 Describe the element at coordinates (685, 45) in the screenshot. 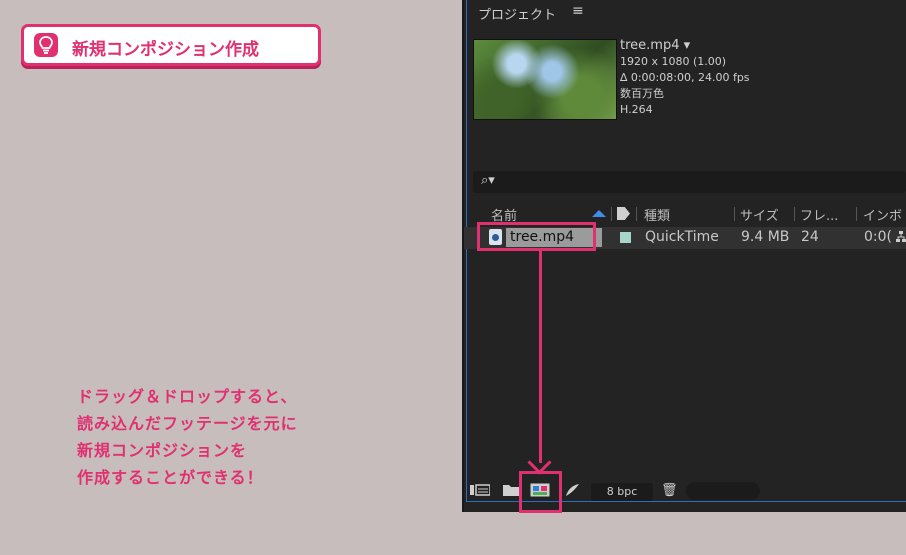

I see `footage-name: tree.mp4 ▾` at that location.